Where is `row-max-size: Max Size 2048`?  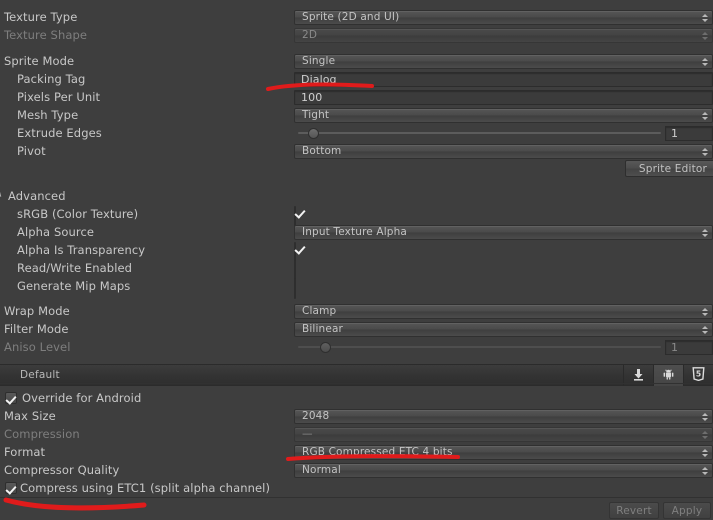
row-max-size: Max Size 2048 is located at coordinates (356, 416).